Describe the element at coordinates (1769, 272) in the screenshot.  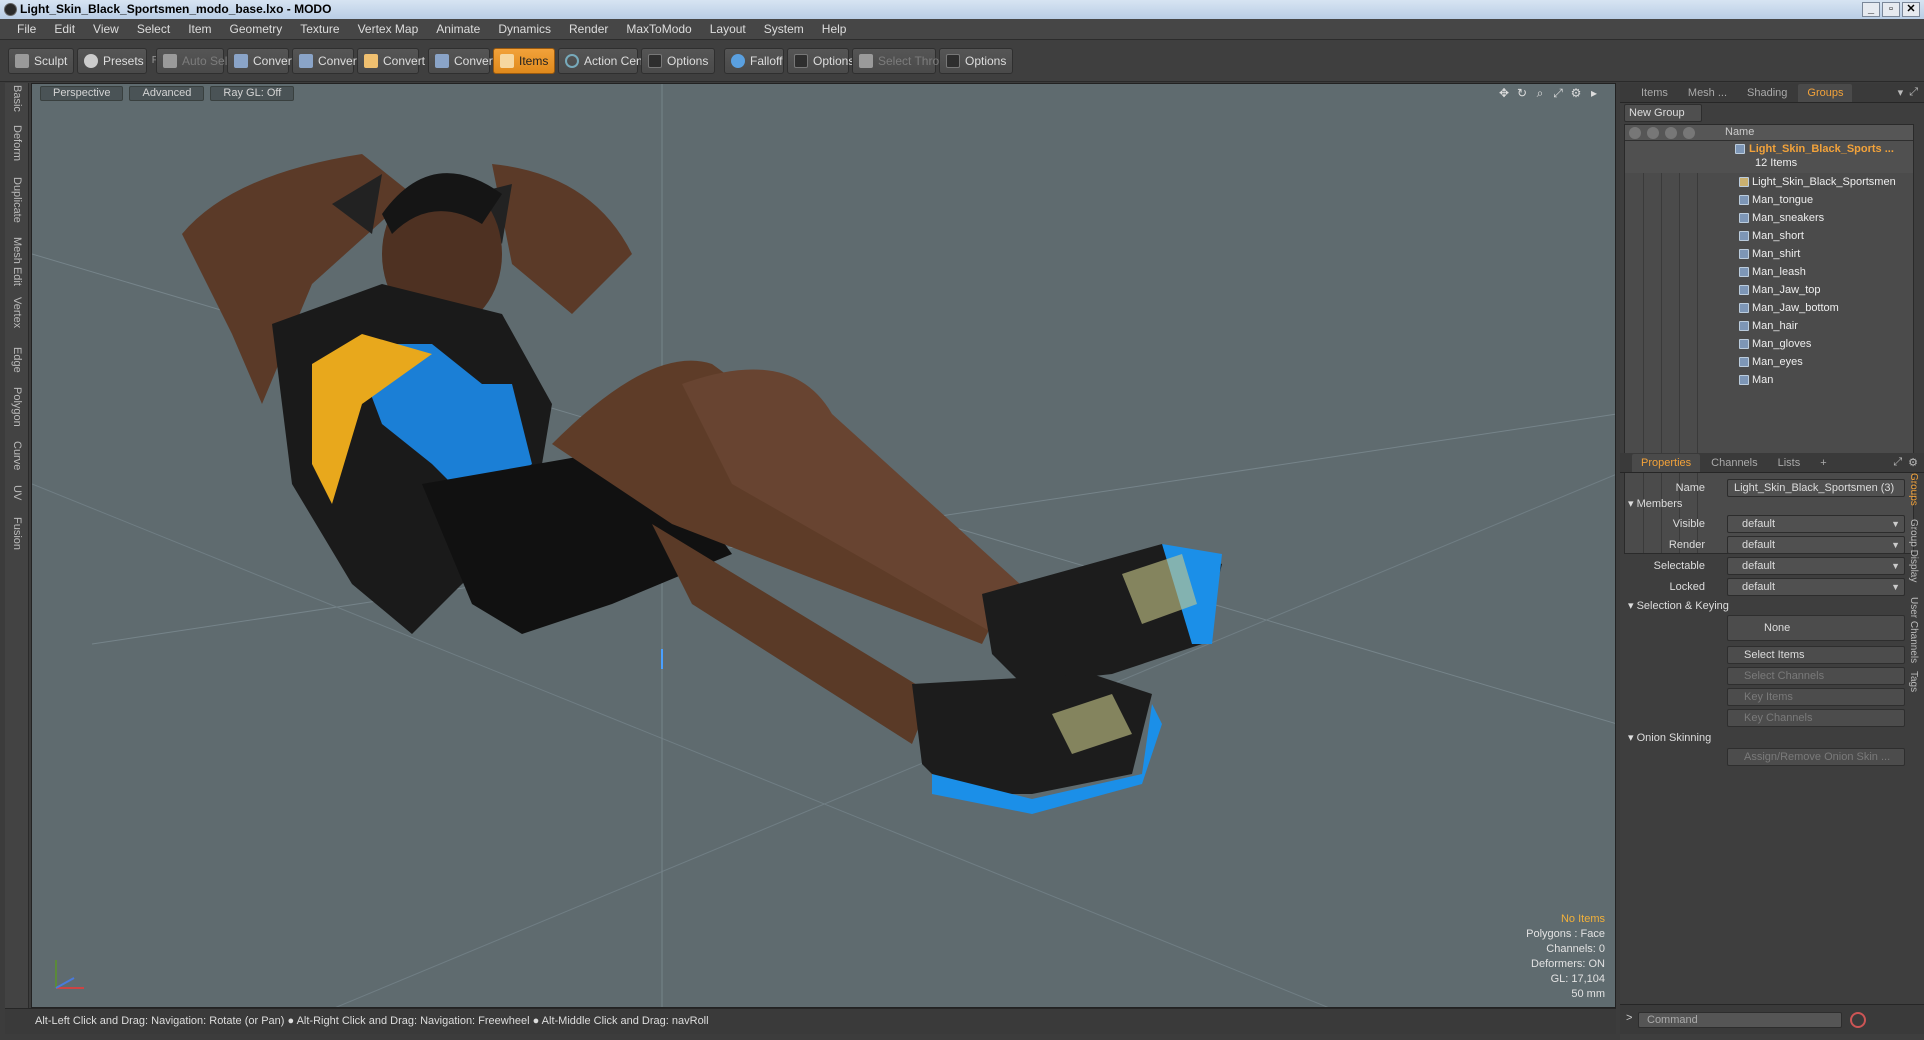
I see `tree-item: Man_leash` at that location.